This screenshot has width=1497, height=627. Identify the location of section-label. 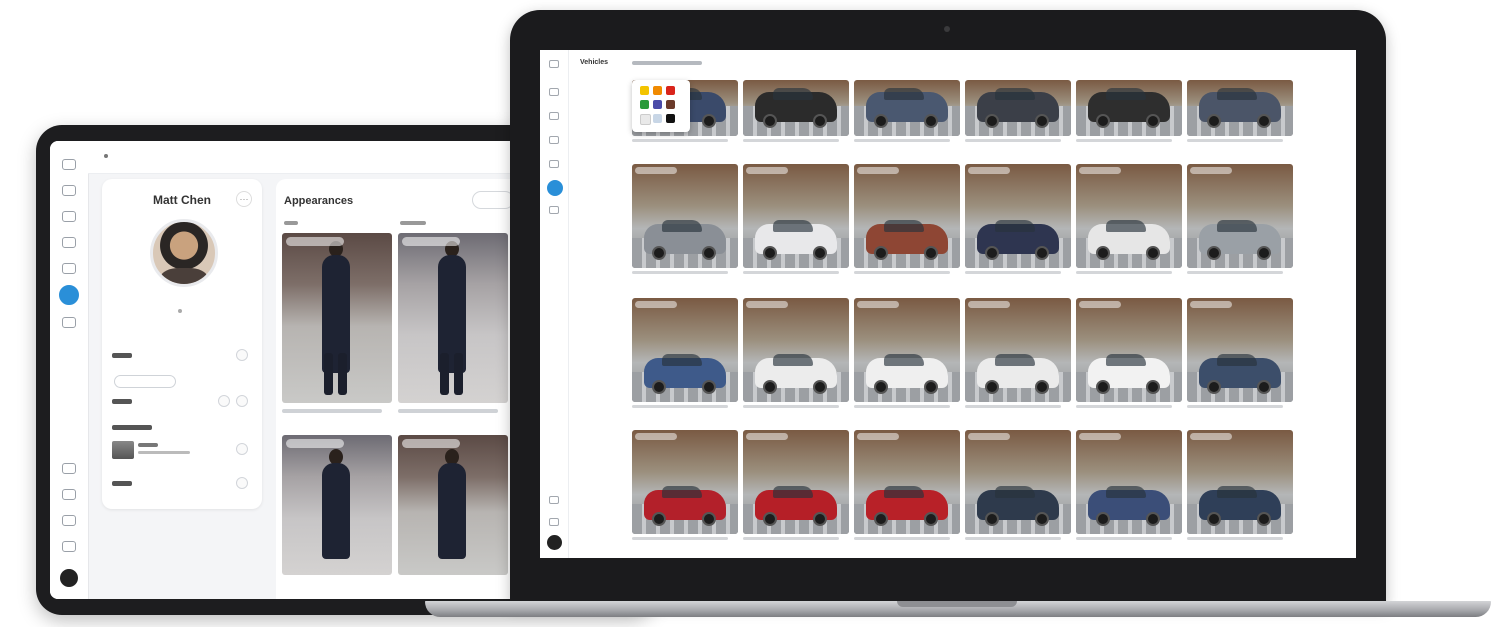
(122, 401).